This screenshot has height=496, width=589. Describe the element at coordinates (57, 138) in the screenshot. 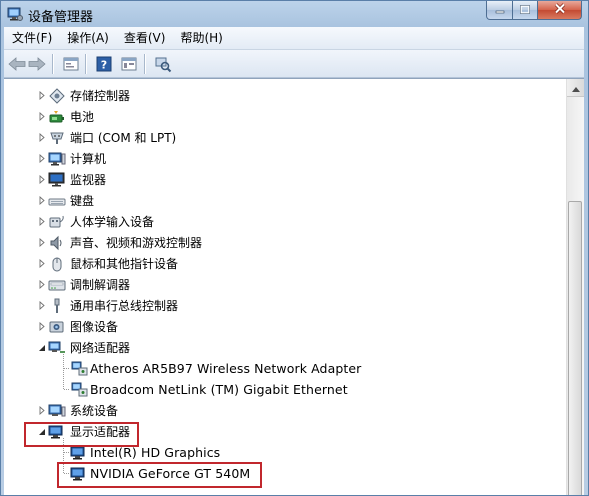

I see `port-icon` at that location.